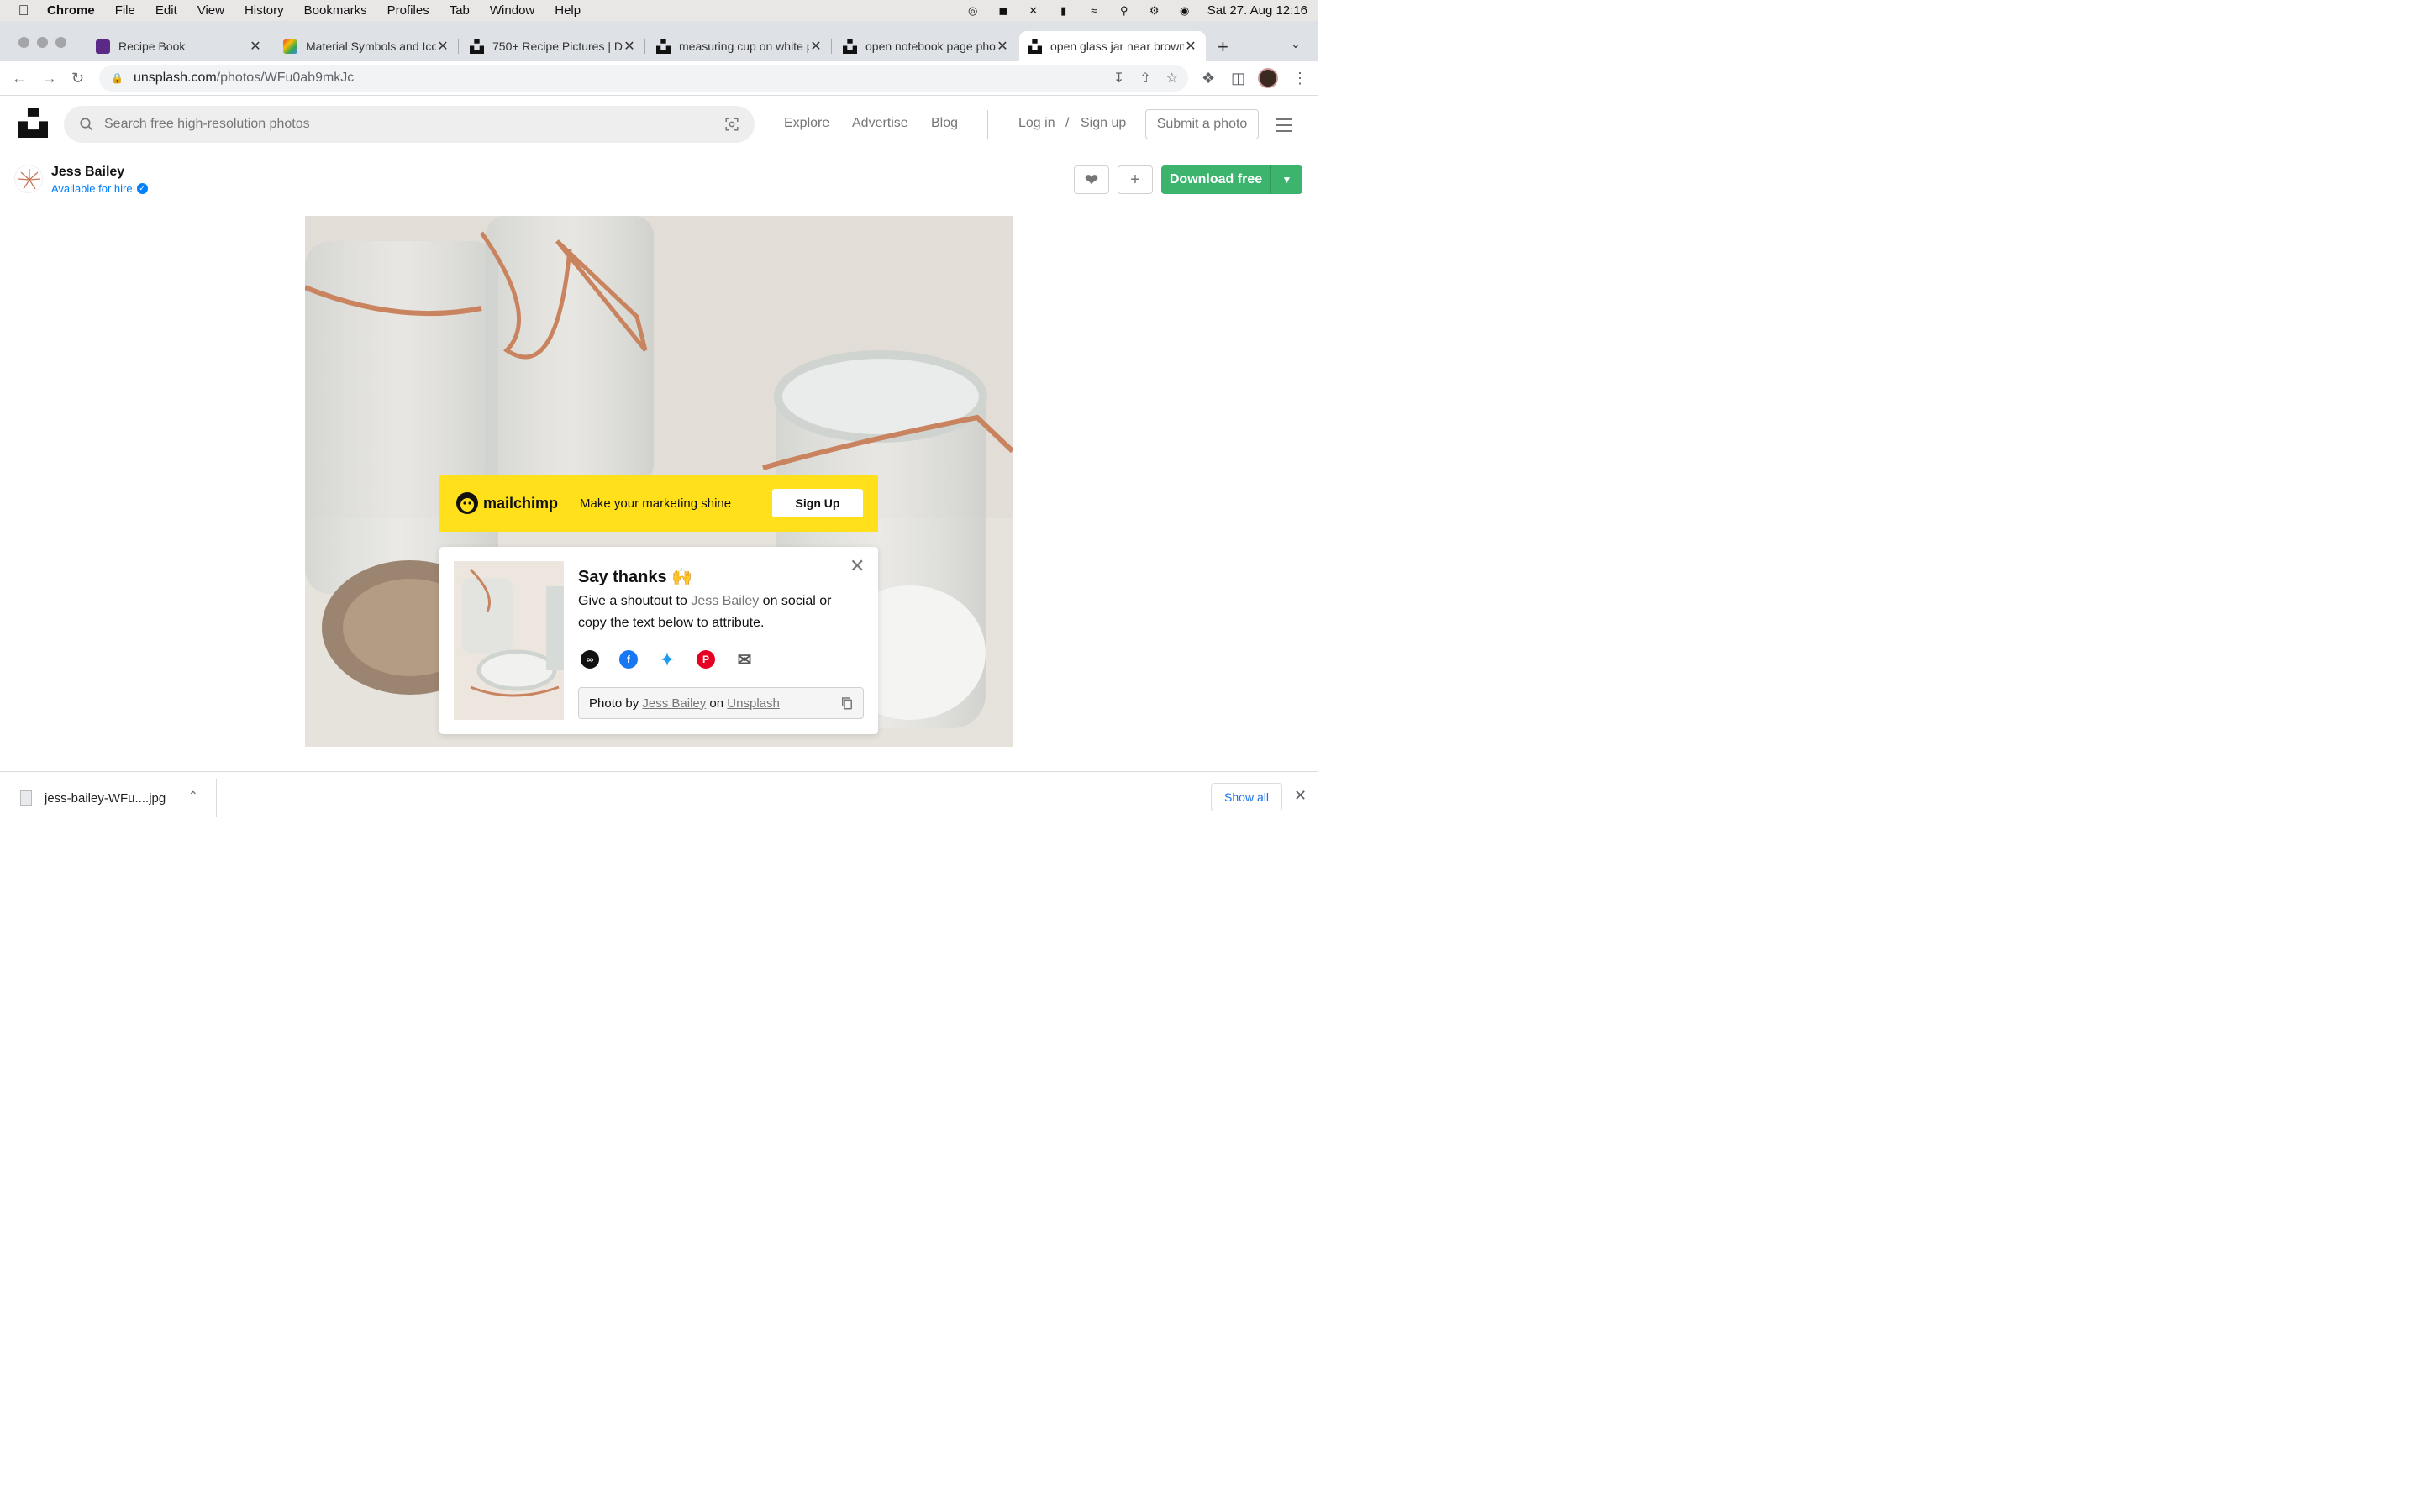 The image size is (2420, 1512). Describe the element at coordinates (1246, 797) in the screenshot. I see `show-all-downloads-button: Show all` at that location.